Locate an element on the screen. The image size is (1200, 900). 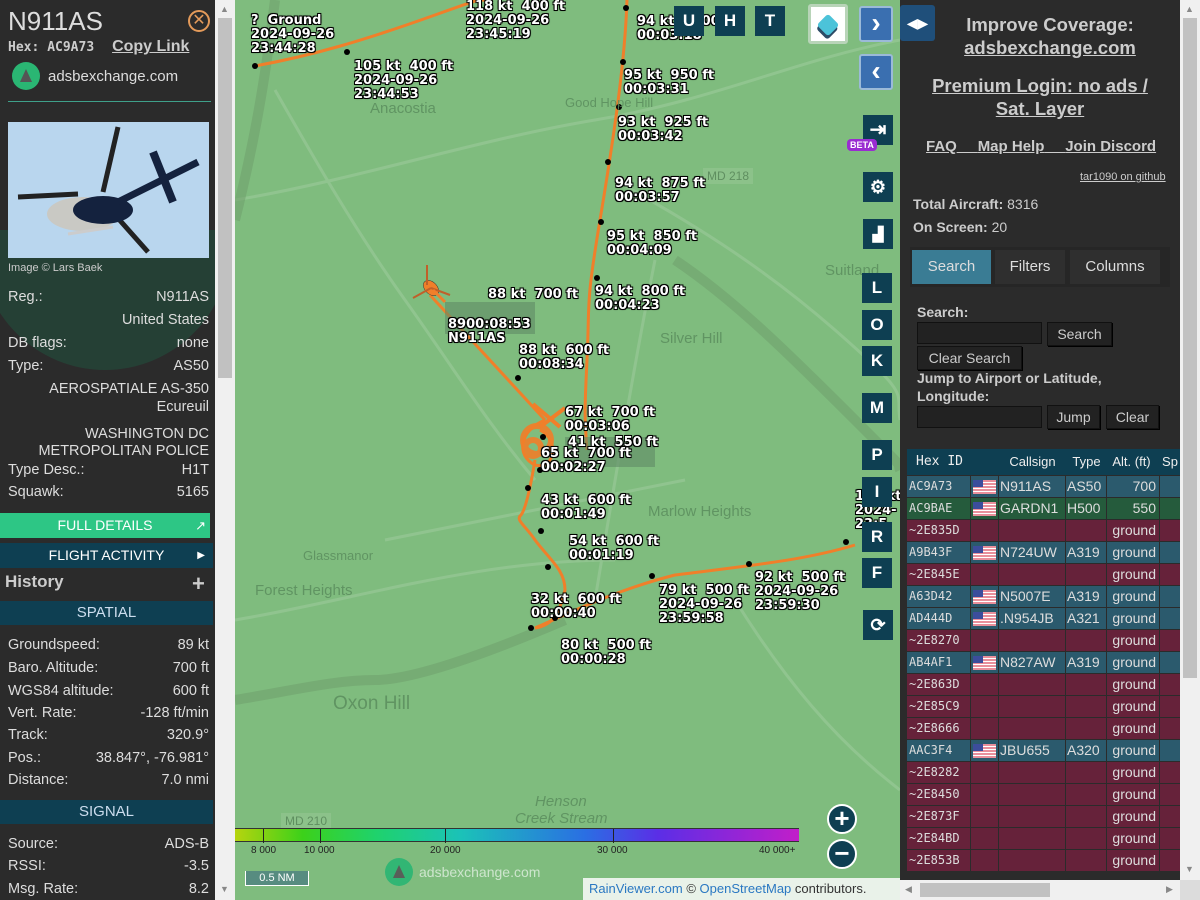
search-input is located at coordinates (979, 333).